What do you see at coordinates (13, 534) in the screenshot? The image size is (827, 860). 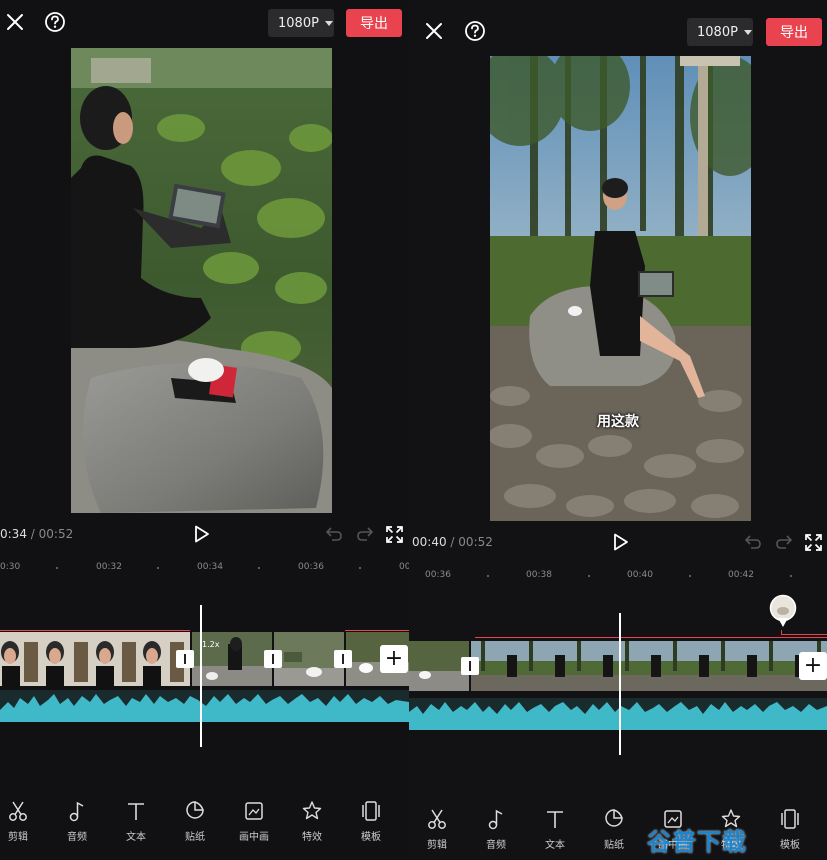 I see `current-time: 0:34` at bounding box center [13, 534].